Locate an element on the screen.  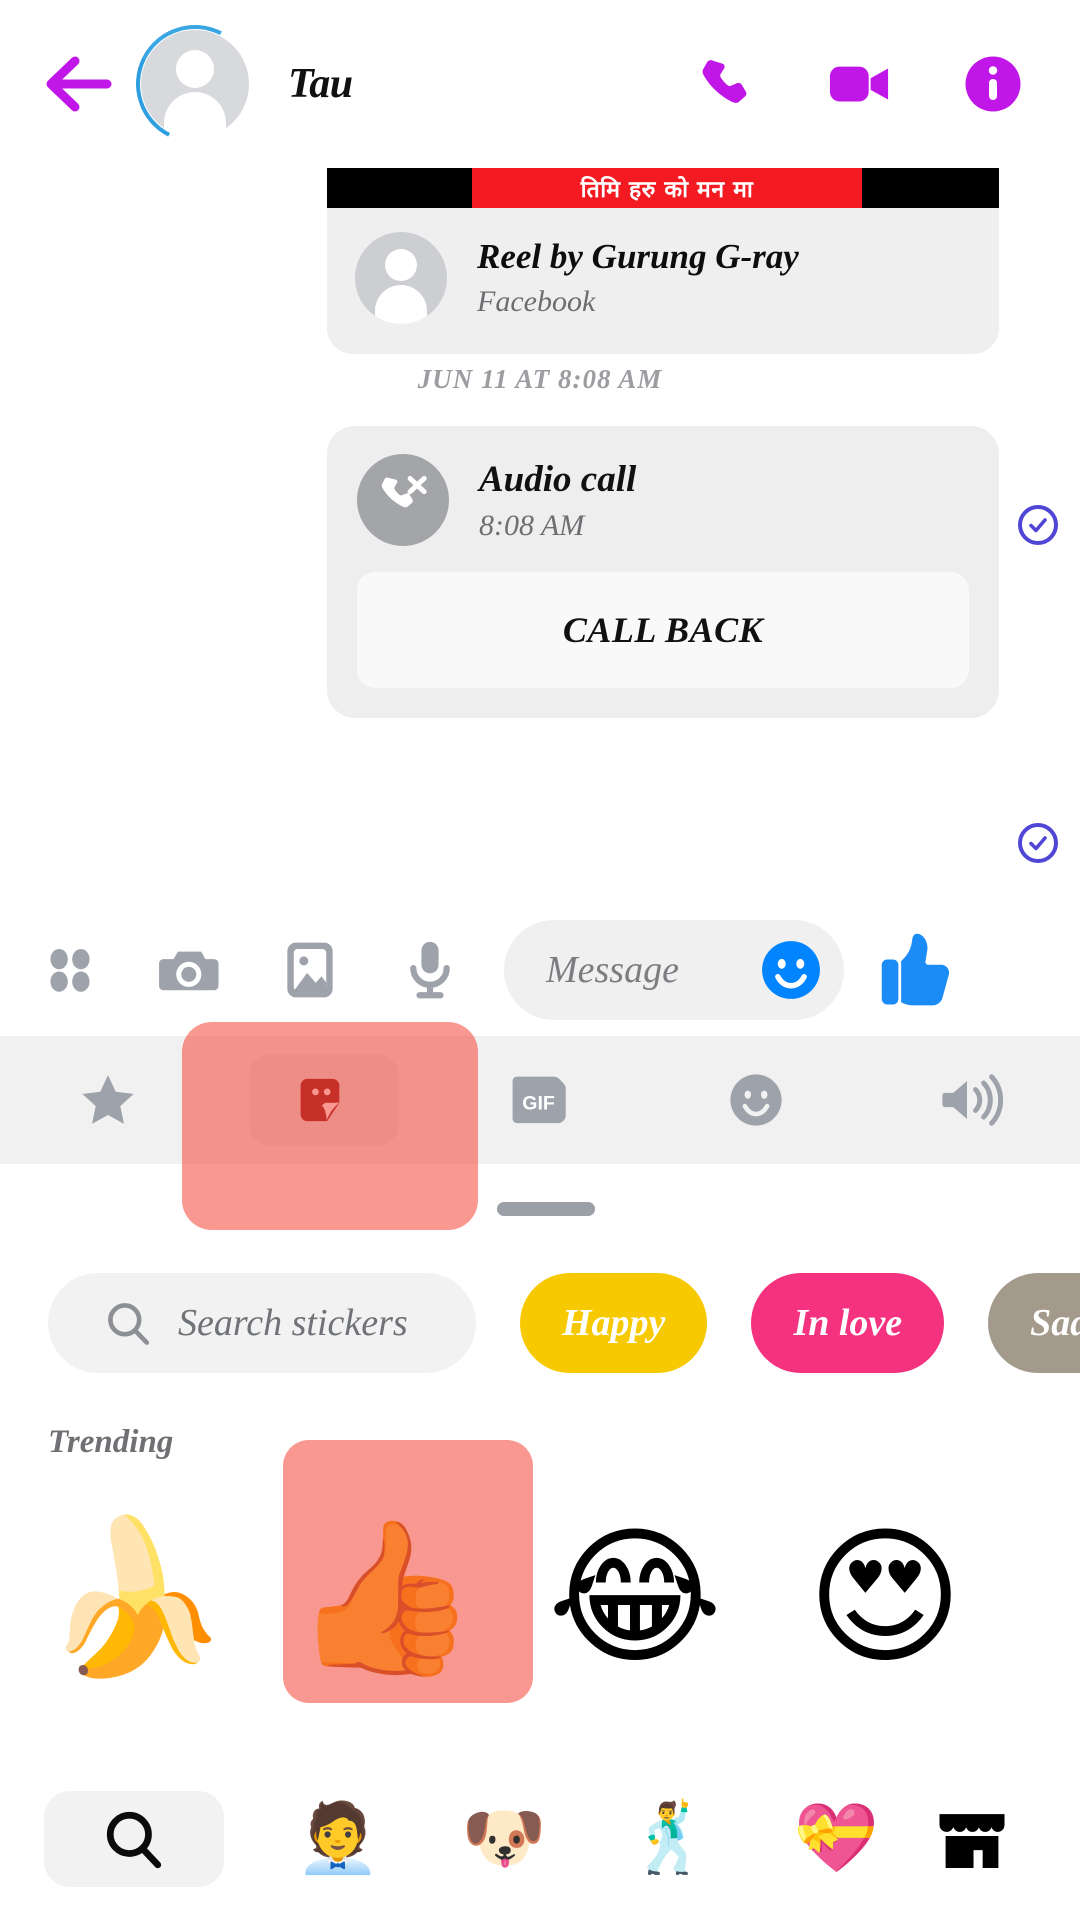
image-icon is located at coordinates (310, 969).